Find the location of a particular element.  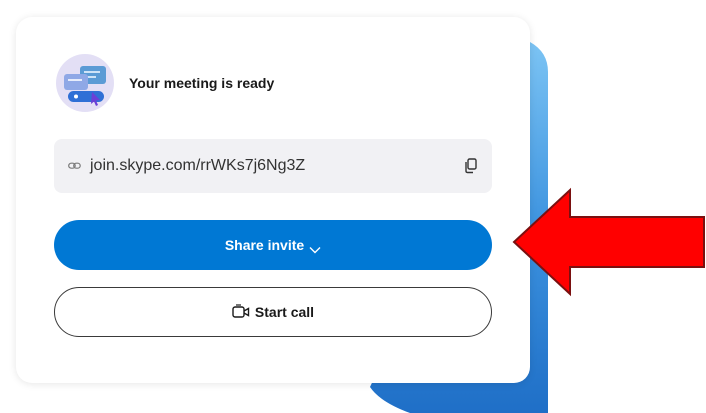

meeting-link-text: join.skype.com/rrWKs7j6Ng3Z is located at coordinates (197, 166).